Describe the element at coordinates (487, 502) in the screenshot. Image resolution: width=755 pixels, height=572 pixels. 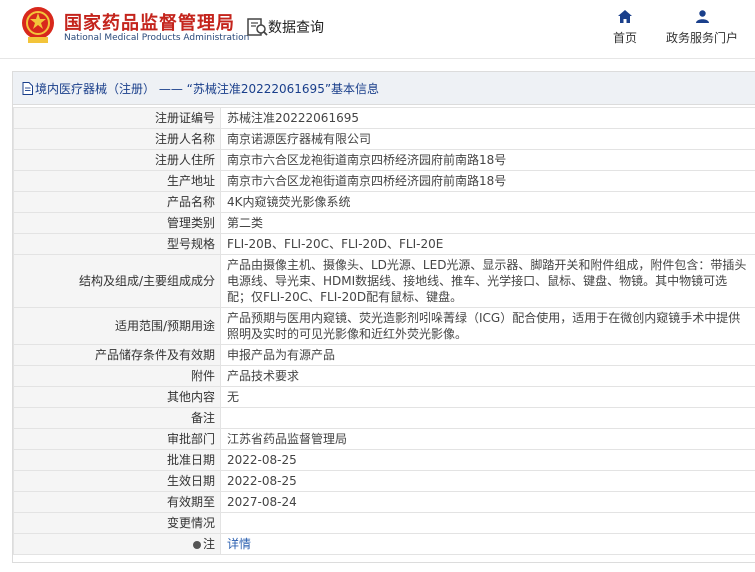
I see `field-value: 2027-08-24` at that location.